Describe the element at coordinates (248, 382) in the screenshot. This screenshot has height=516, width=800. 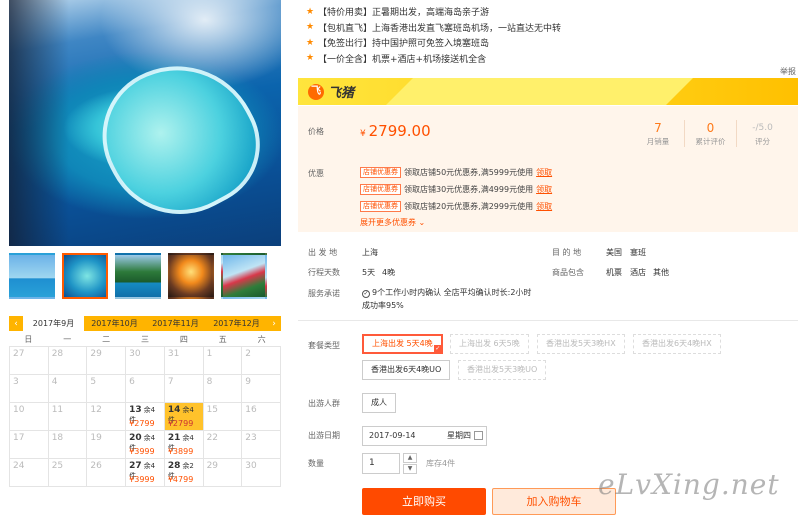
I see `calendar-day-number: 9` at that location.